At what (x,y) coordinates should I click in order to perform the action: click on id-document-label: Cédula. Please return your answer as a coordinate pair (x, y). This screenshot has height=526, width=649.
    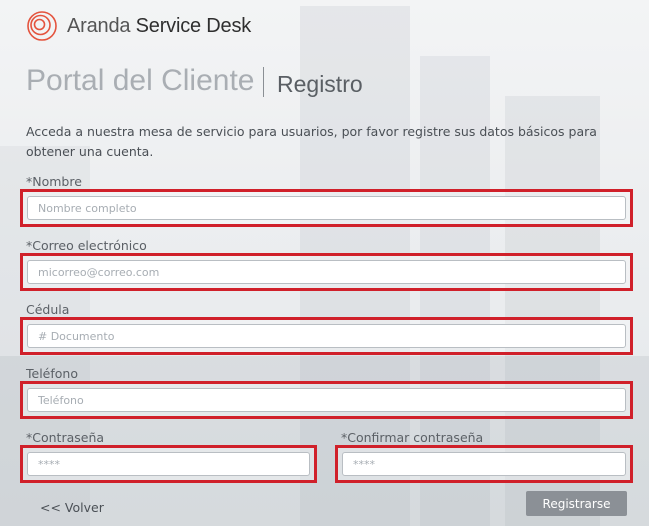
    Looking at the image, I should click on (48, 309).